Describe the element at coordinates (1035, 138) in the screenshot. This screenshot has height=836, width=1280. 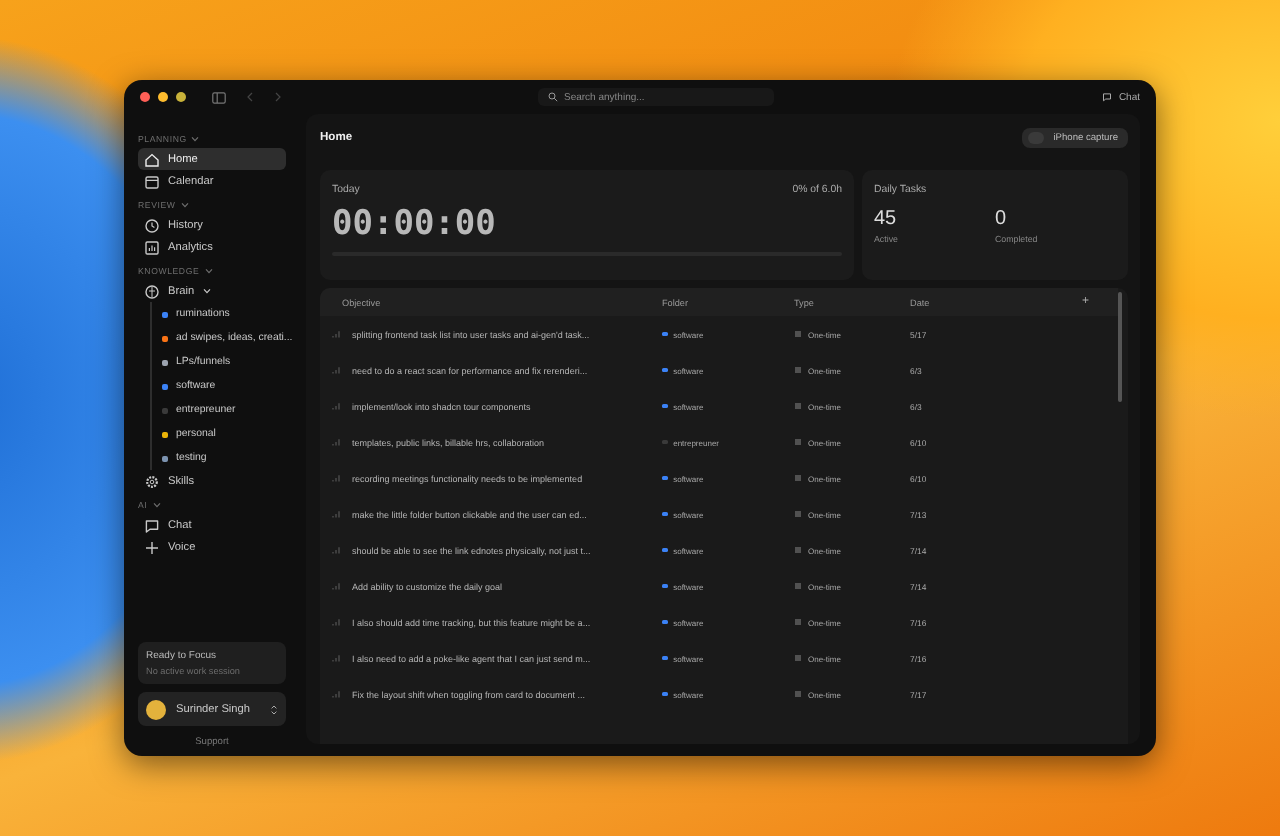
I see `toggle-icon` at that location.